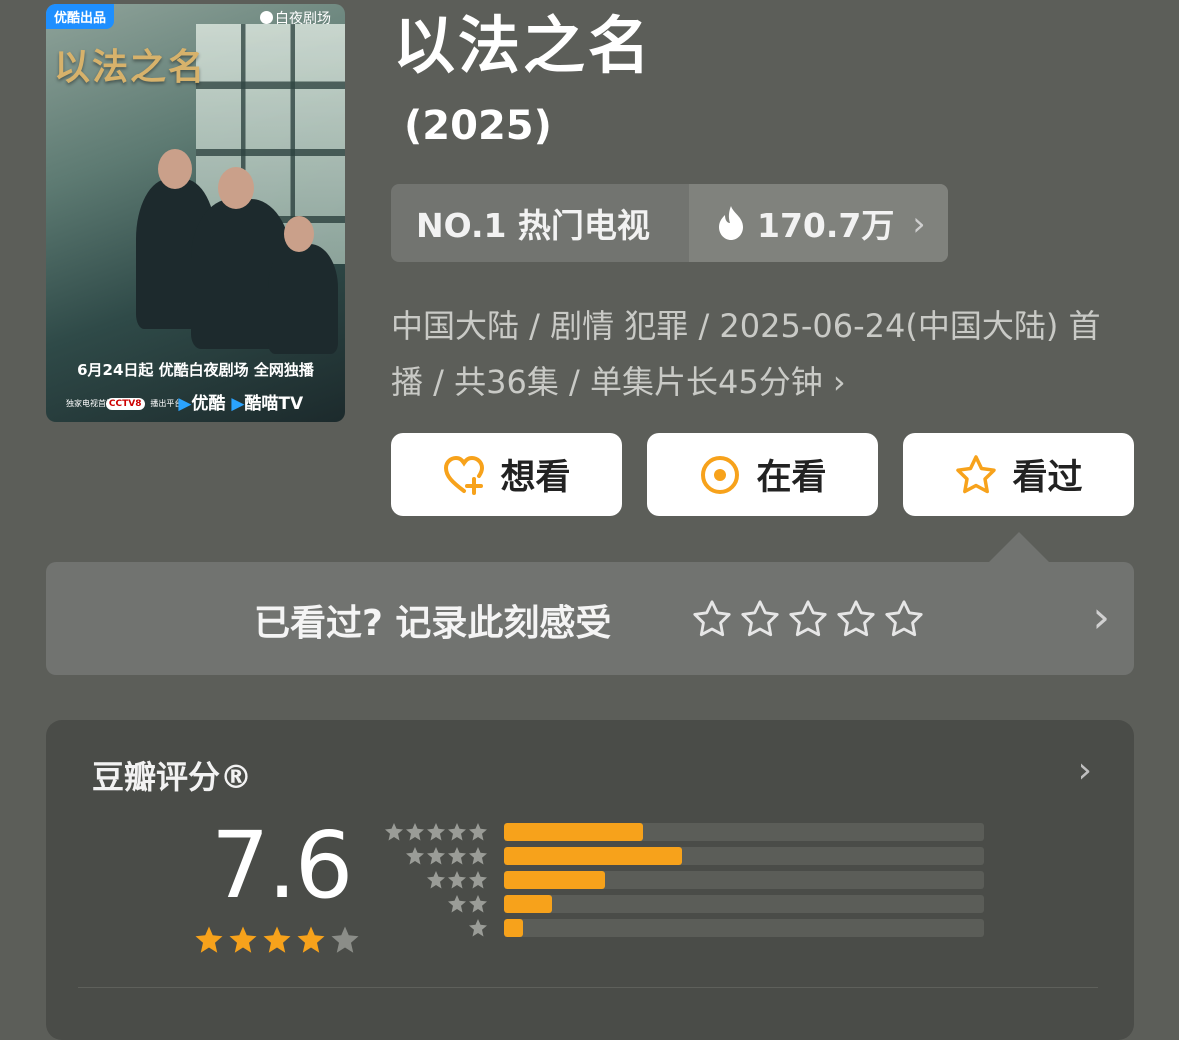  Describe the element at coordinates (80, 16) in the screenshot. I see `poster-badge: 优酷出品` at that location.